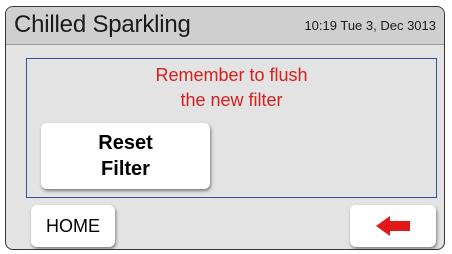 The width and height of the screenshot is (452, 254). Describe the element at coordinates (102, 24) in the screenshot. I see `page-title: Chilled Sparkling` at that location.